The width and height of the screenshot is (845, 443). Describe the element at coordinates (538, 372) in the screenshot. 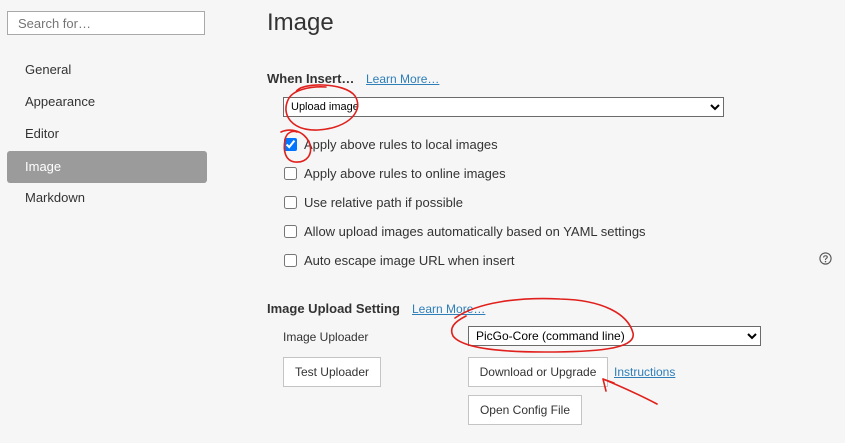

I see `download-or-upgrade-button: Download or Upgrade` at that location.